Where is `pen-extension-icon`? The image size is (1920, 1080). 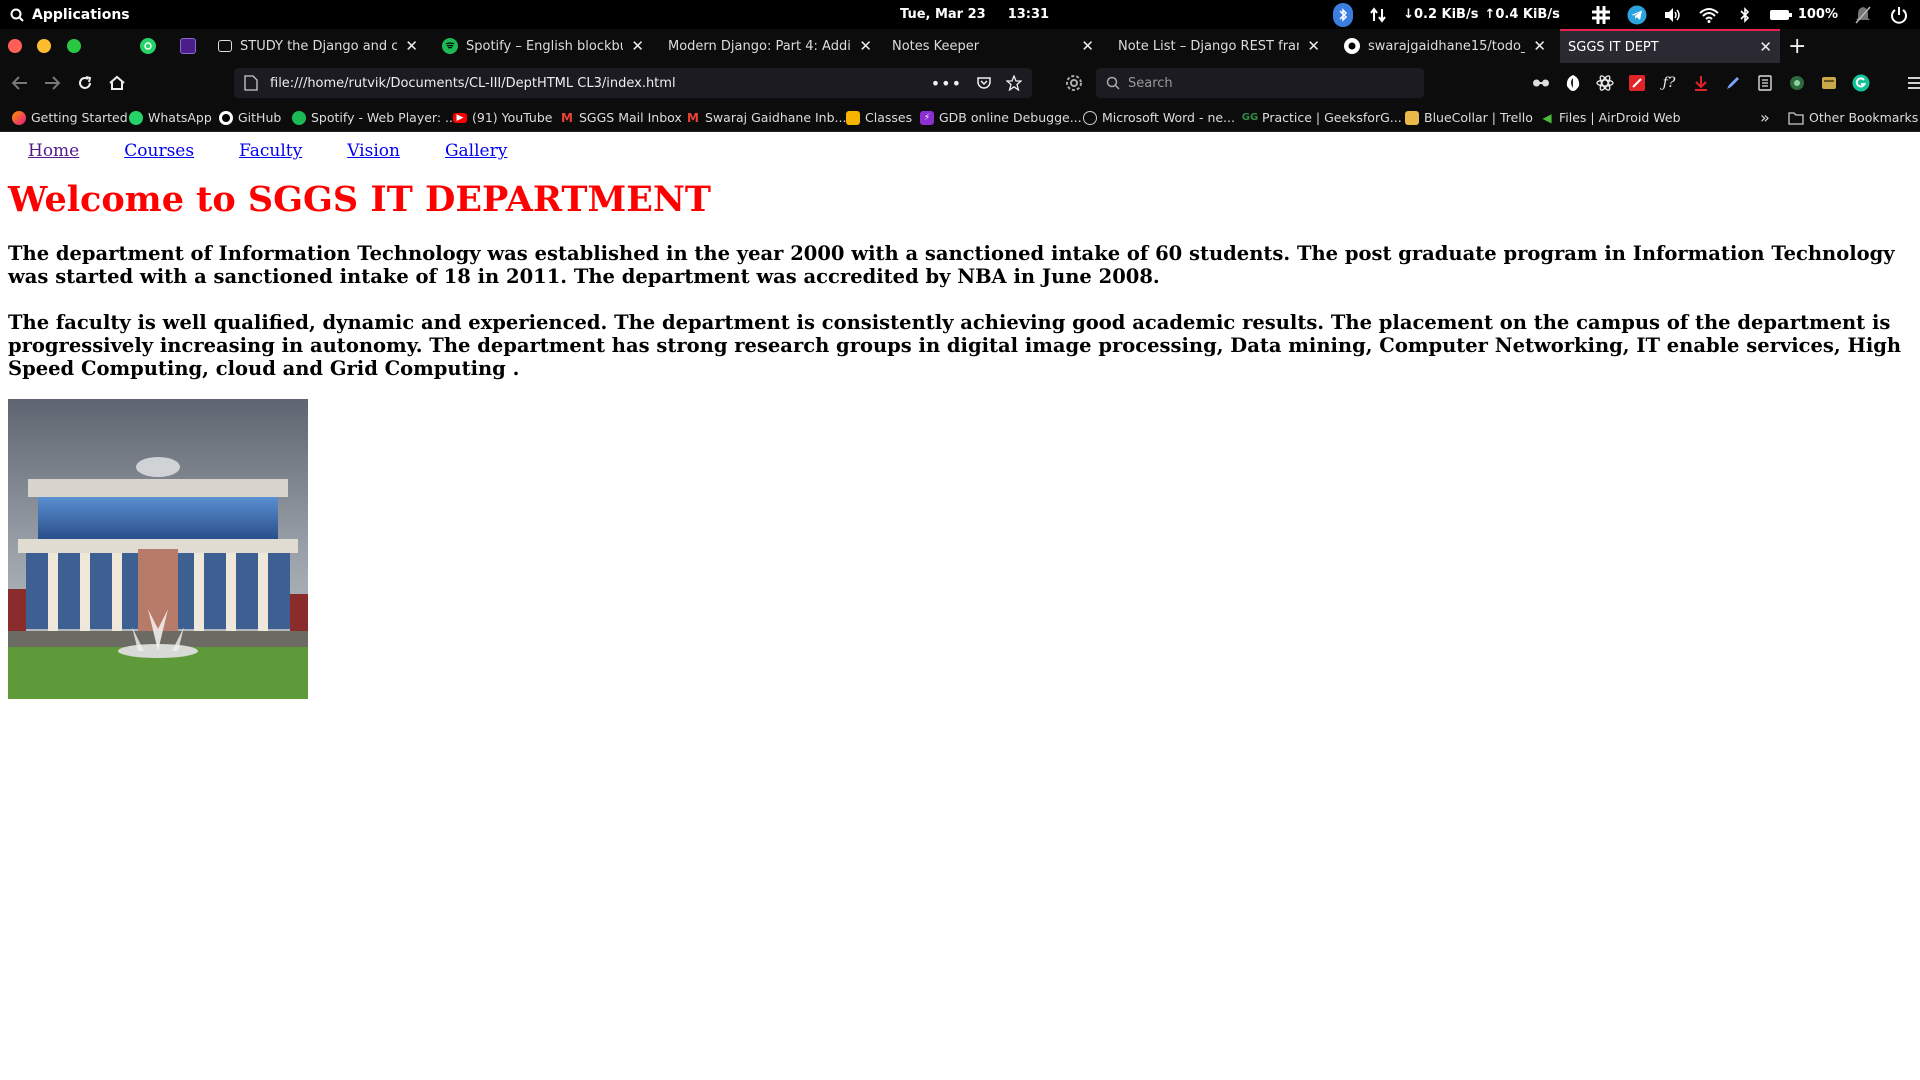 pen-extension-icon is located at coordinates (1733, 83).